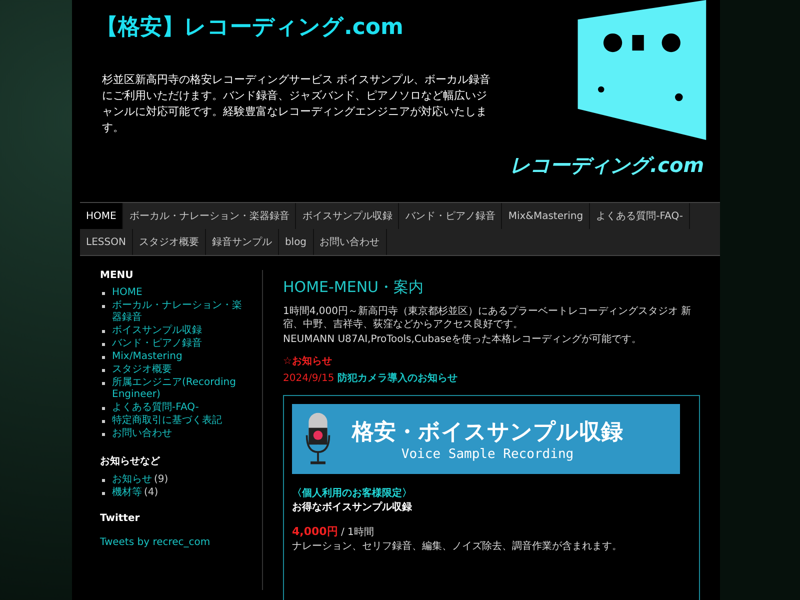 Image resolution: width=800 pixels, height=600 pixels. Describe the element at coordinates (132, 480) in the screenshot. I see `sidebar-link: お知らせ` at that location.